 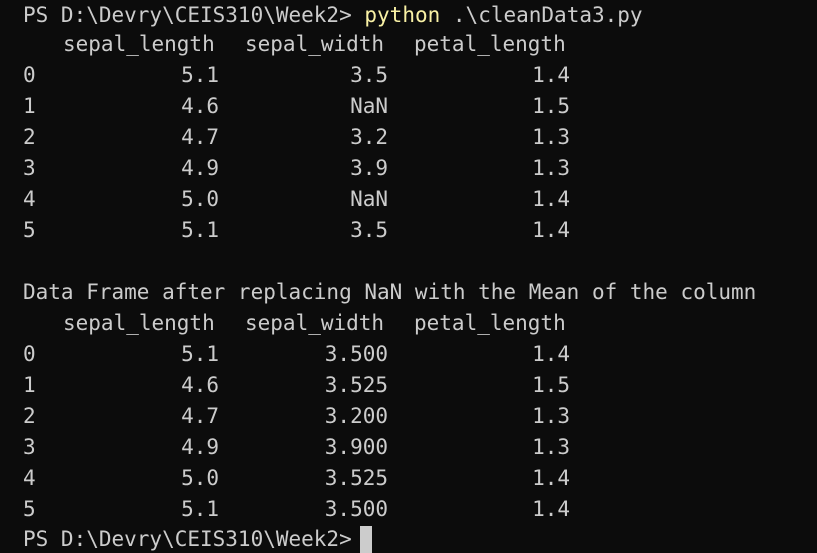 I want to click on table1-header: sepal_length sepal_width petal_length, so click(x=373, y=44).